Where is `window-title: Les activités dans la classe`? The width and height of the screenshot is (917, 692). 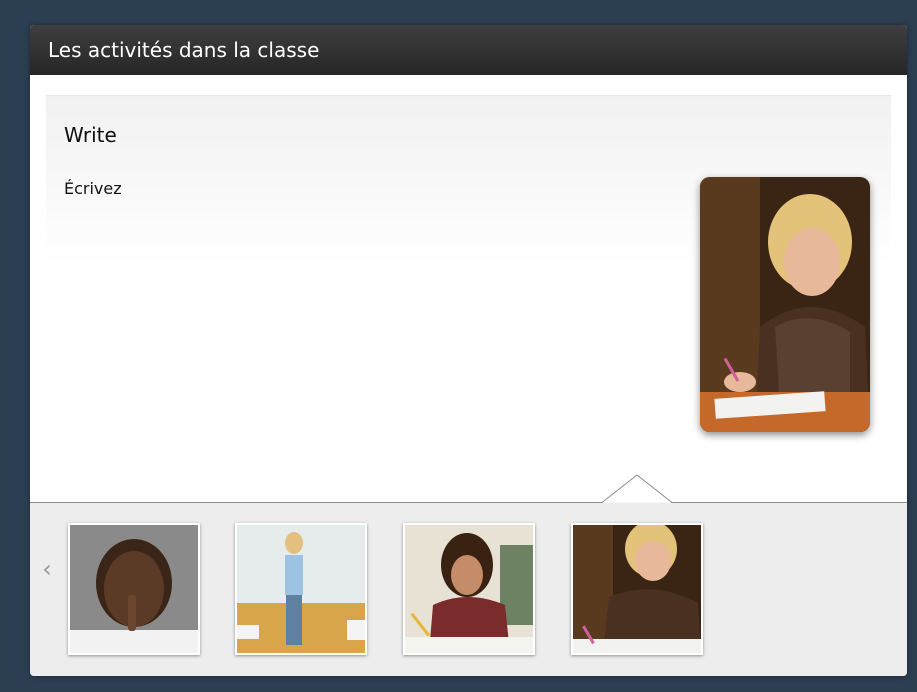 window-title: Les activités dans la classe is located at coordinates (468, 50).